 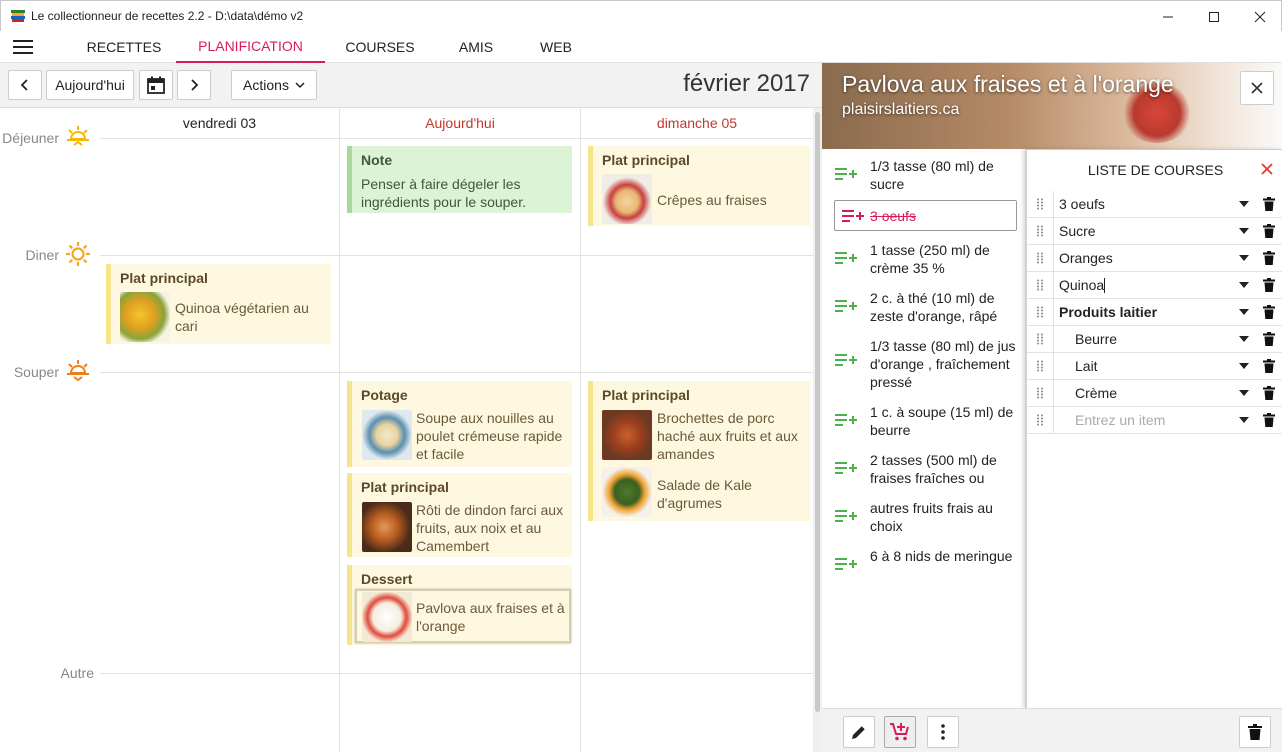 What do you see at coordinates (1257, 88) in the screenshot?
I see `close-recipe-button` at bounding box center [1257, 88].